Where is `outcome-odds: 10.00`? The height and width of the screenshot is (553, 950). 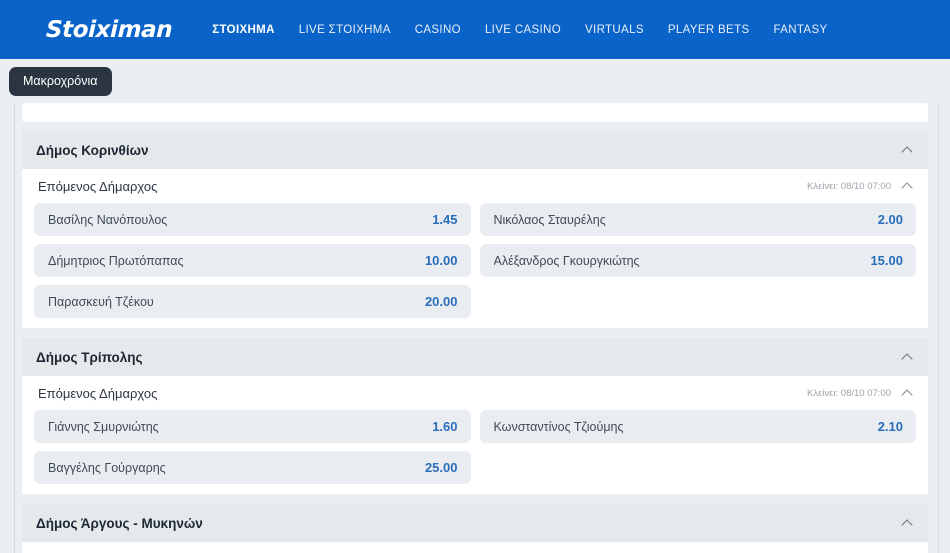 outcome-odds: 10.00 is located at coordinates (441, 260).